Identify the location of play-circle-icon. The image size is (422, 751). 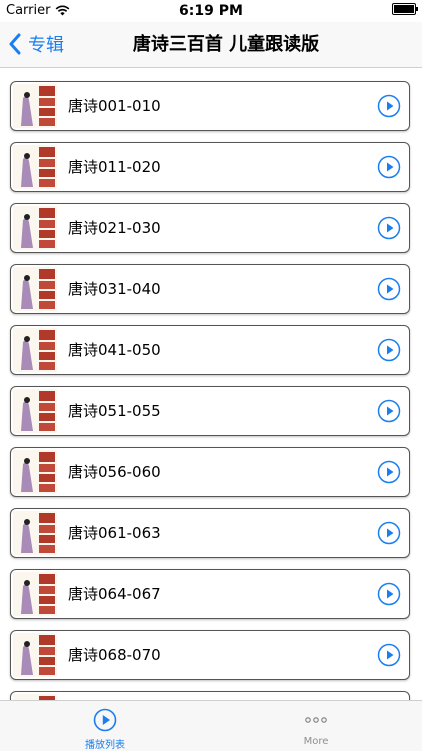
(105, 720).